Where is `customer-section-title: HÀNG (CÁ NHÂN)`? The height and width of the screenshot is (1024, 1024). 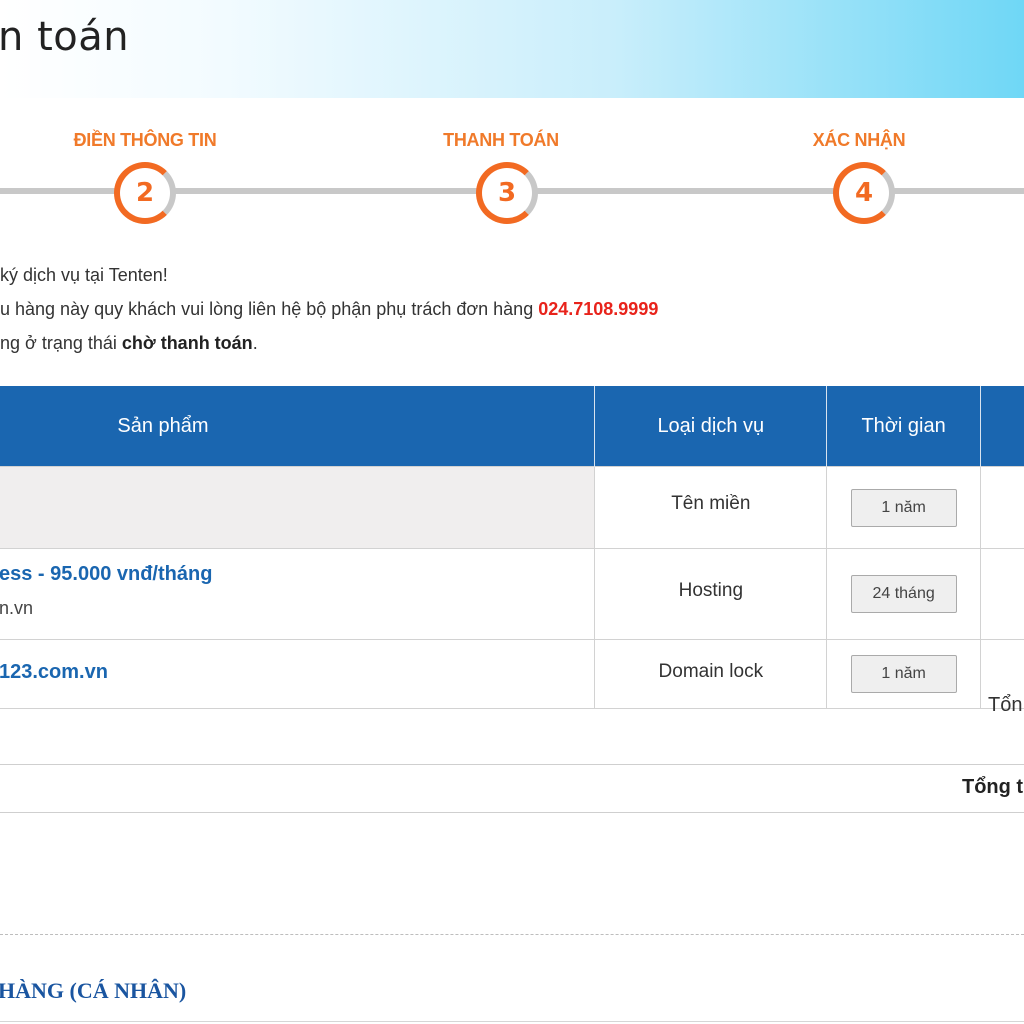 customer-section-title: HÀNG (CÁ NHÂN) is located at coordinates (93, 990).